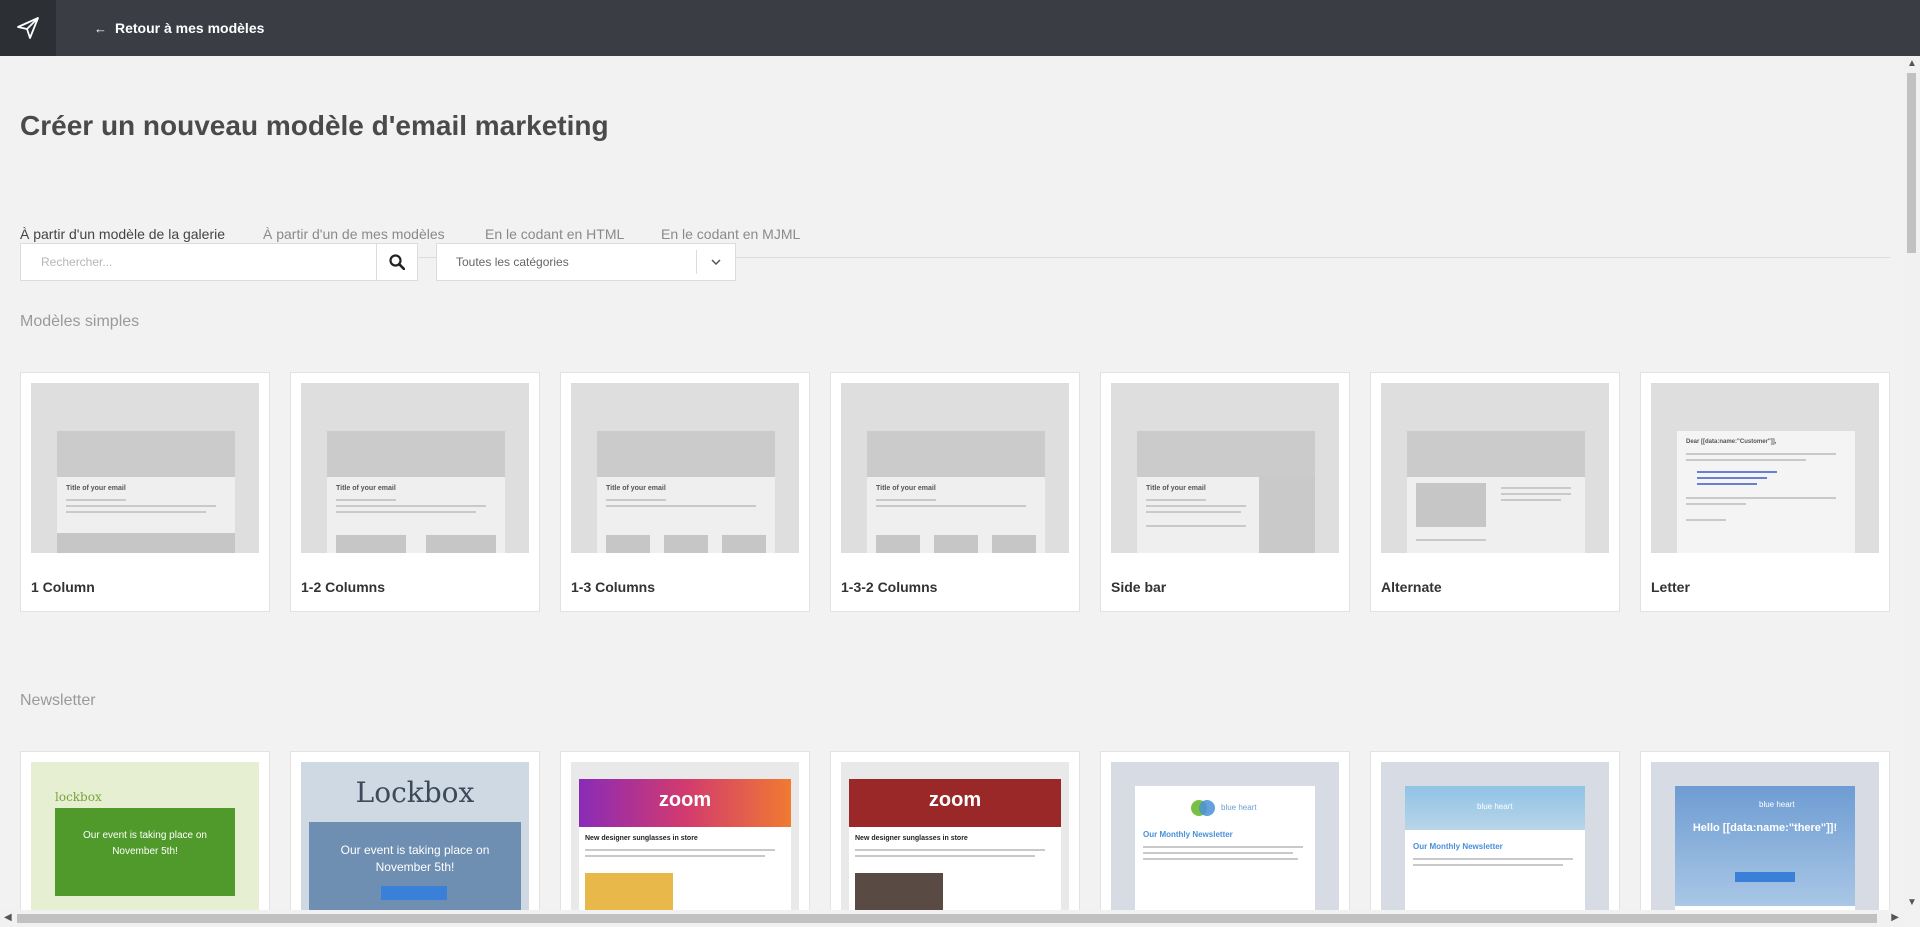  I want to click on preview-sidebar, so click(1287, 515).